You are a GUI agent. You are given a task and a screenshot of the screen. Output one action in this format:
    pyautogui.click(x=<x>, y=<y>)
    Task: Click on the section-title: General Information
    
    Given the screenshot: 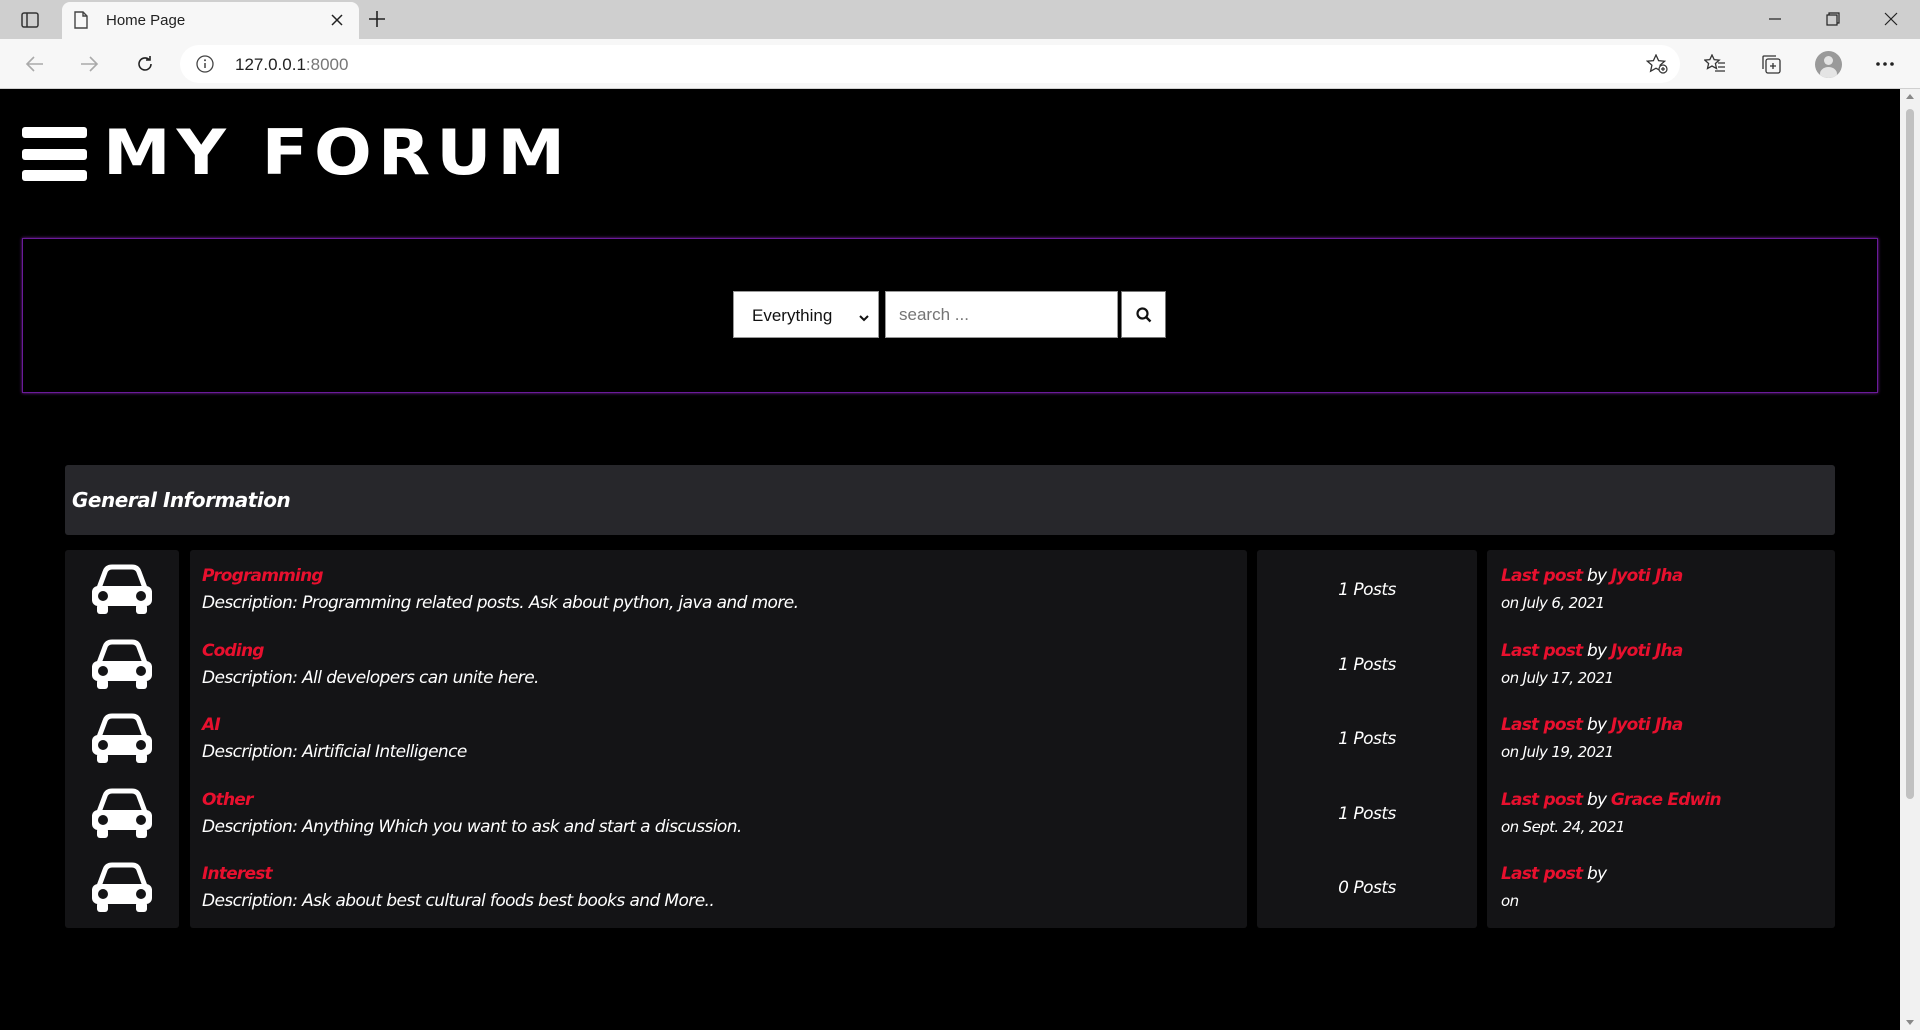 What is the action you would take?
    pyautogui.click(x=181, y=500)
    